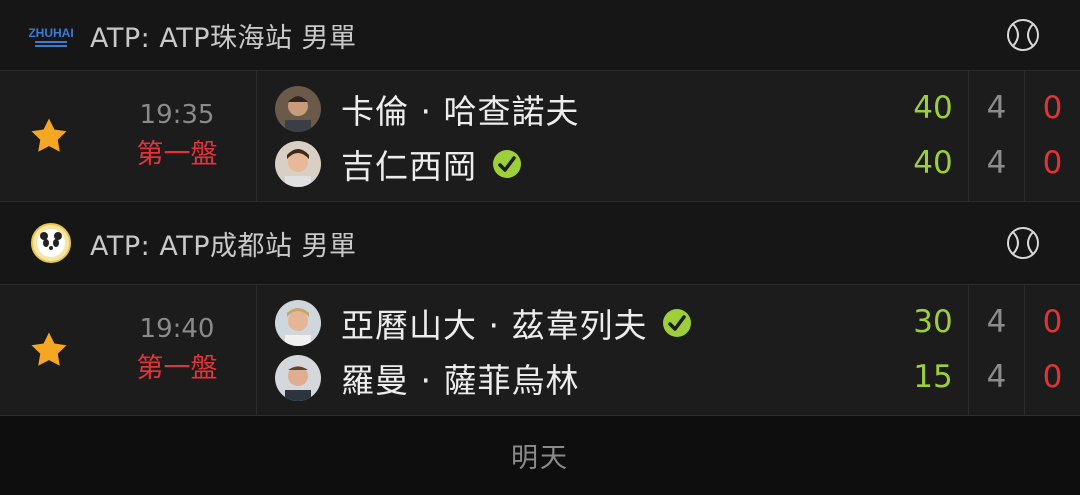 The height and width of the screenshot is (495, 1080). What do you see at coordinates (586, 108) in the screenshot?
I see `player-row: 卡倫 · 哈查諾夫` at bounding box center [586, 108].